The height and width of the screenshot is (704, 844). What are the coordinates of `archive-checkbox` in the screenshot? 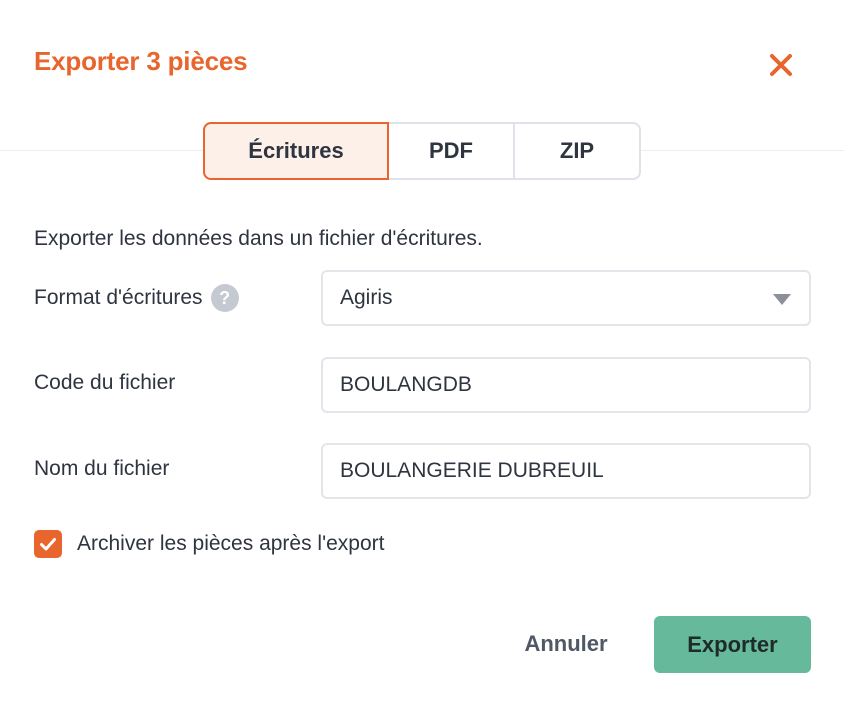 It's located at (48, 544).